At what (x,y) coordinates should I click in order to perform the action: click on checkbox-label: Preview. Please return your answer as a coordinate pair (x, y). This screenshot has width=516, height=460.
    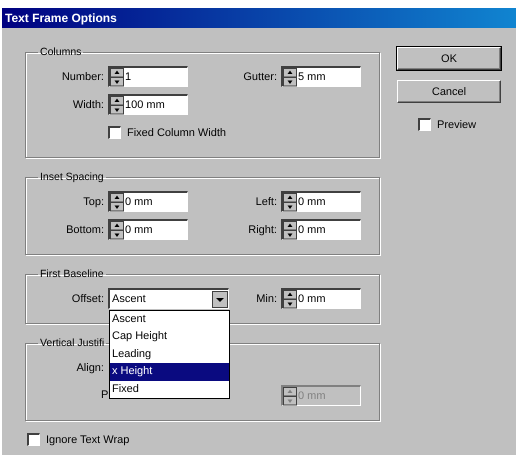
    Looking at the image, I should click on (456, 124).